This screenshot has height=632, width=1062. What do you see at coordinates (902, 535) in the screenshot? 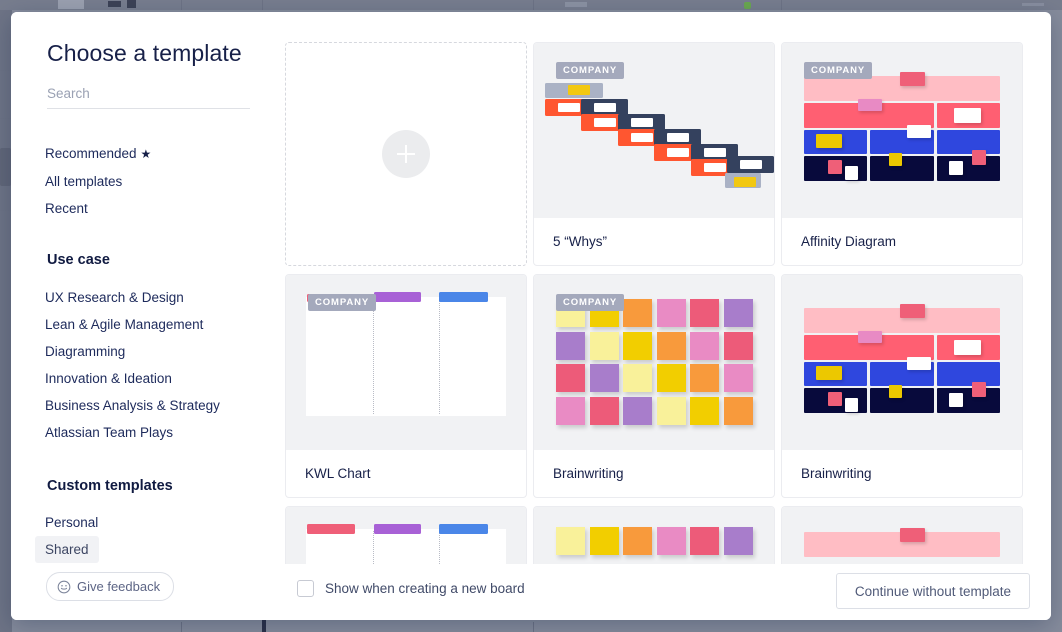
I see `template-card-partial-affinity` at bounding box center [902, 535].